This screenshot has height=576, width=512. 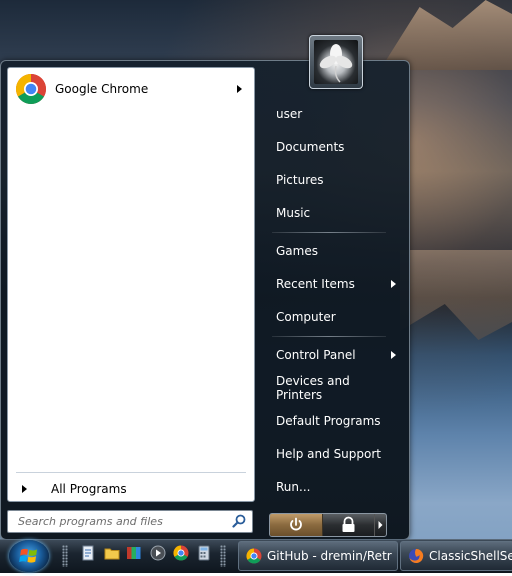 What do you see at coordinates (300, 180) in the screenshot?
I see `right-item-label: Pictures` at bounding box center [300, 180].